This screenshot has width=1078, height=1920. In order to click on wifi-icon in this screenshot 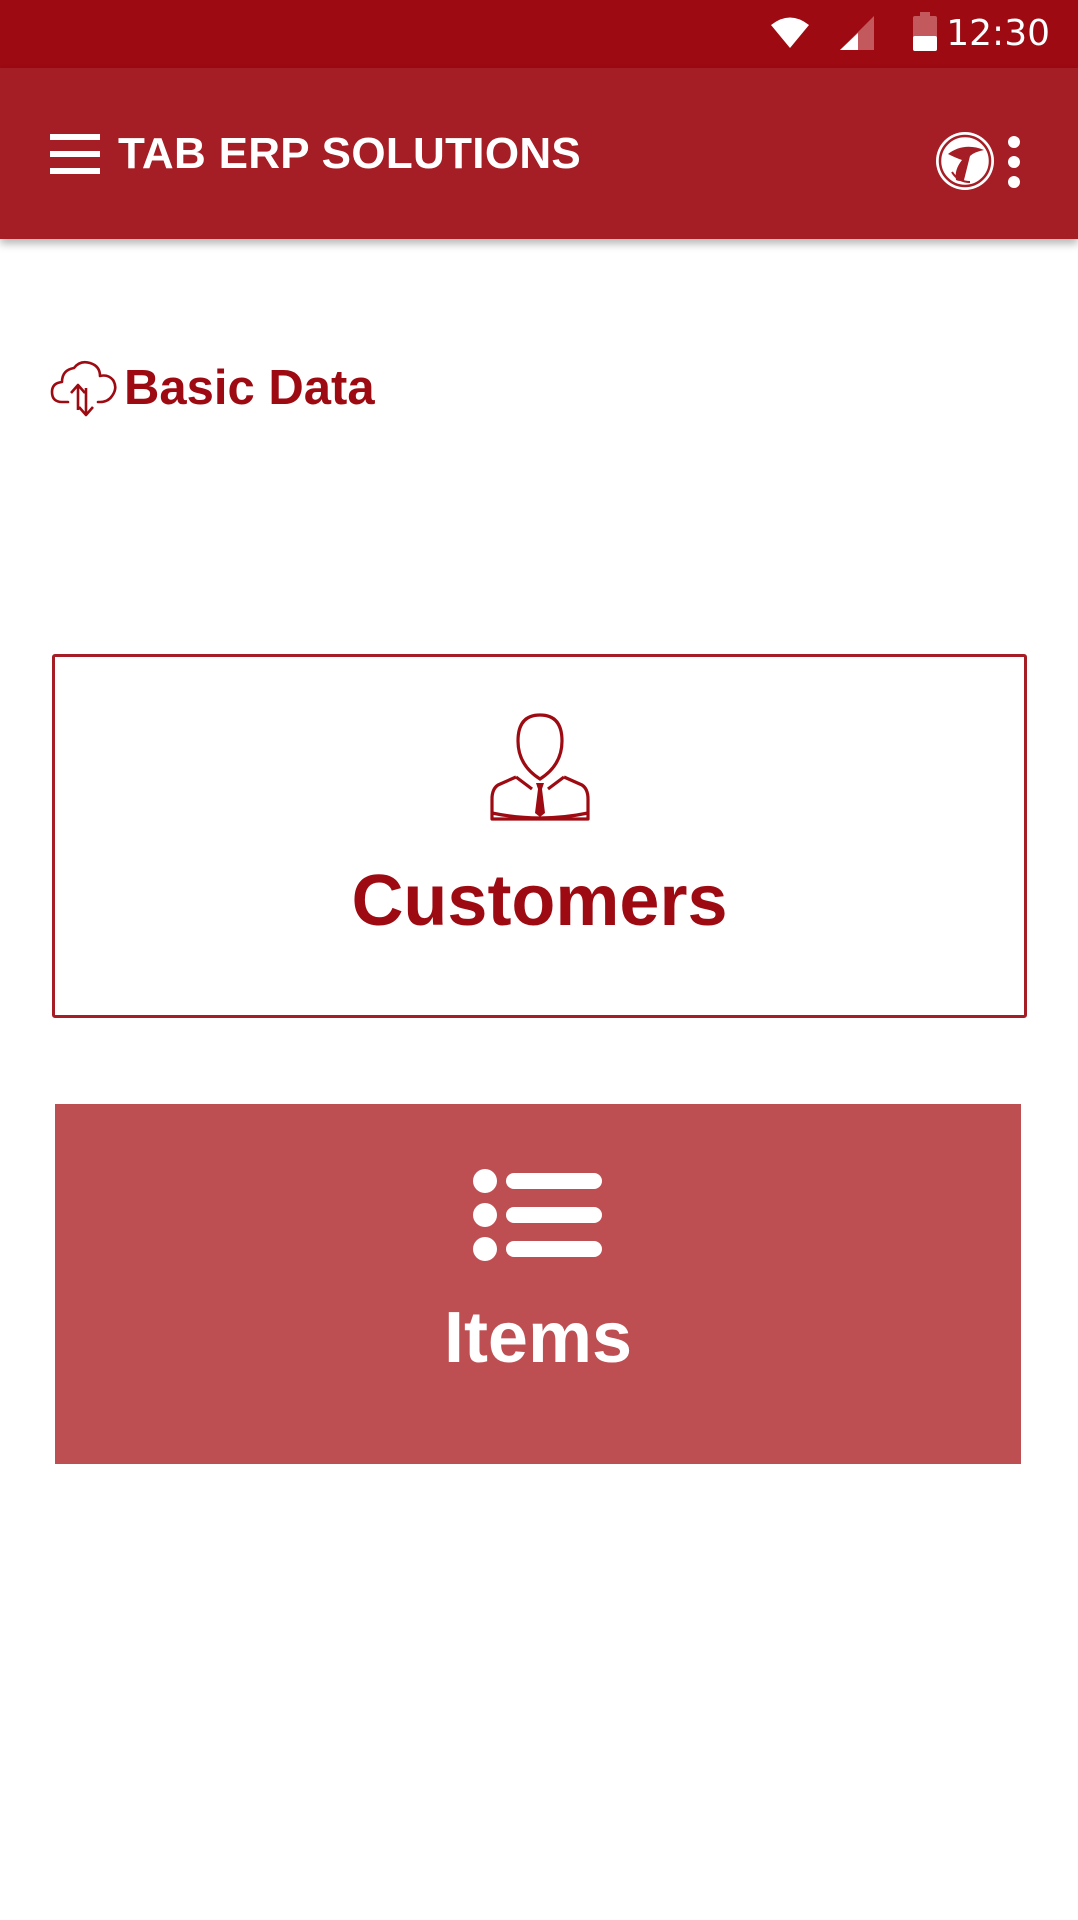, I will do `click(790, 32)`.